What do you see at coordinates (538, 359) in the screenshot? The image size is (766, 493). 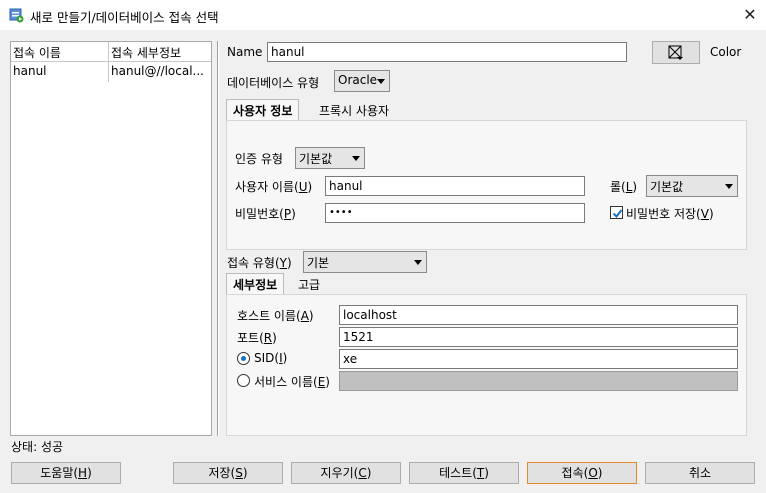 I see `sid-input: xe` at bounding box center [538, 359].